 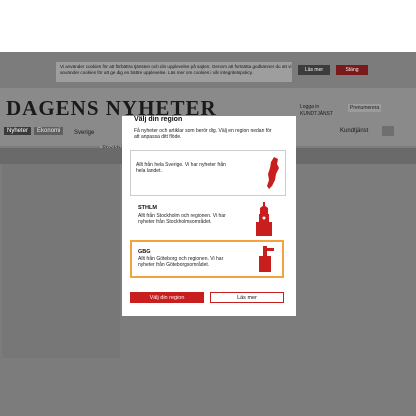 What do you see at coordinates (388, 131) in the screenshot?
I see `menu-button` at bounding box center [388, 131].